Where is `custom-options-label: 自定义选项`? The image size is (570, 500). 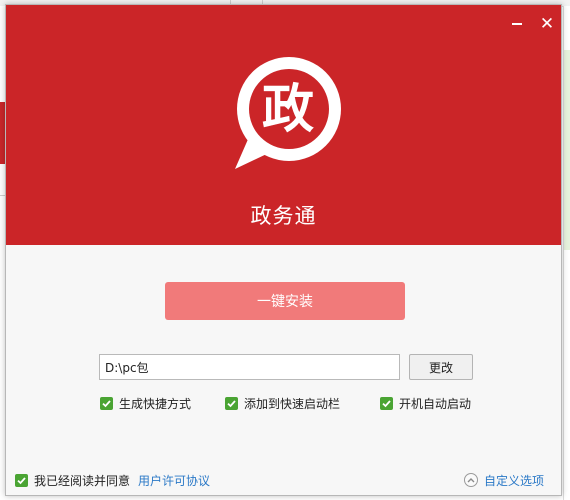 custom-options-label: 自定义选项 is located at coordinates (514, 480).